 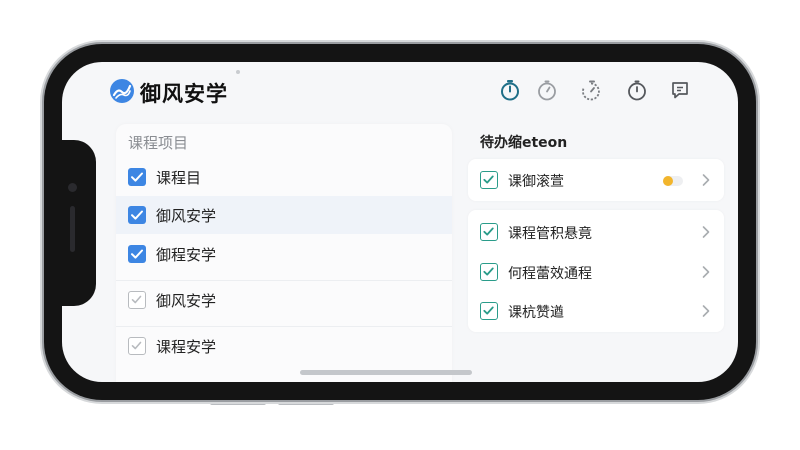 I want to click on app-title: 御风安学, so click(x=184, y=94).